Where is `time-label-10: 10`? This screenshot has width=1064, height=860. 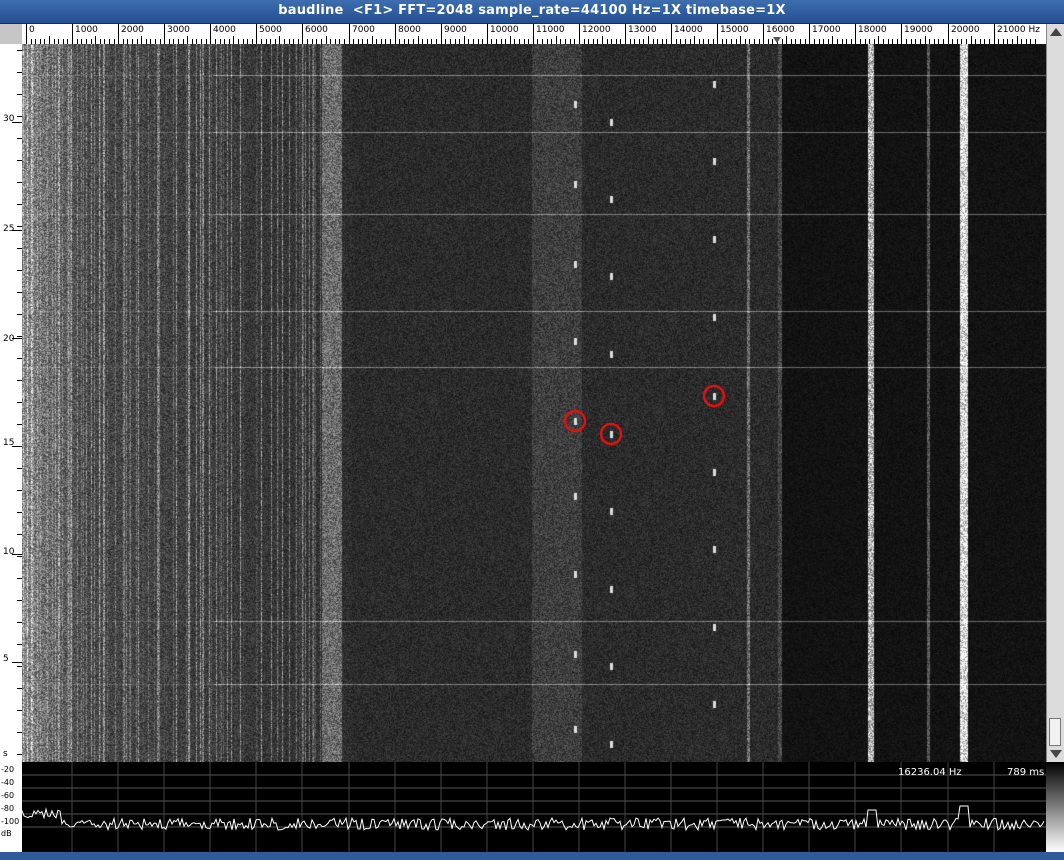
time-label-10: 10 is located at coordinates (9, 552).